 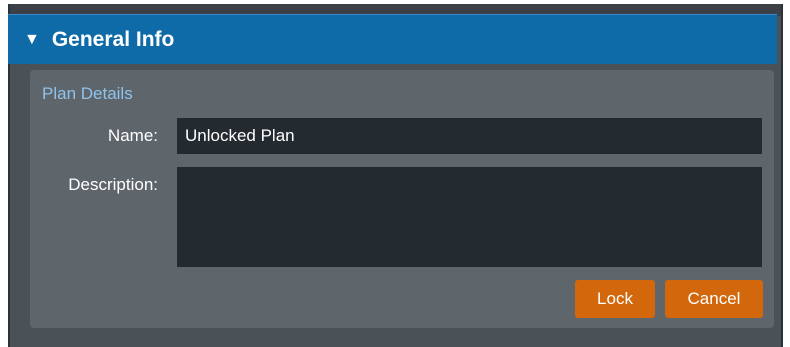 What do you see at coordinates (714, 299) in the screenshot?
I see `cancel-button: Cancel` at bounding box center [714, 299].